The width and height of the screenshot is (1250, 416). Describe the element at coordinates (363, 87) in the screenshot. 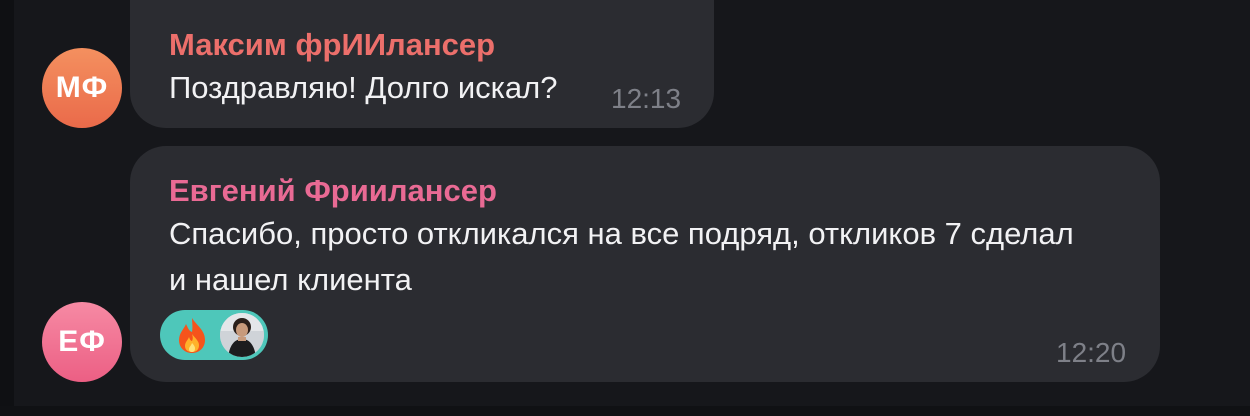

I see `message-text: Поздравляю! Долго искал?` at that location.